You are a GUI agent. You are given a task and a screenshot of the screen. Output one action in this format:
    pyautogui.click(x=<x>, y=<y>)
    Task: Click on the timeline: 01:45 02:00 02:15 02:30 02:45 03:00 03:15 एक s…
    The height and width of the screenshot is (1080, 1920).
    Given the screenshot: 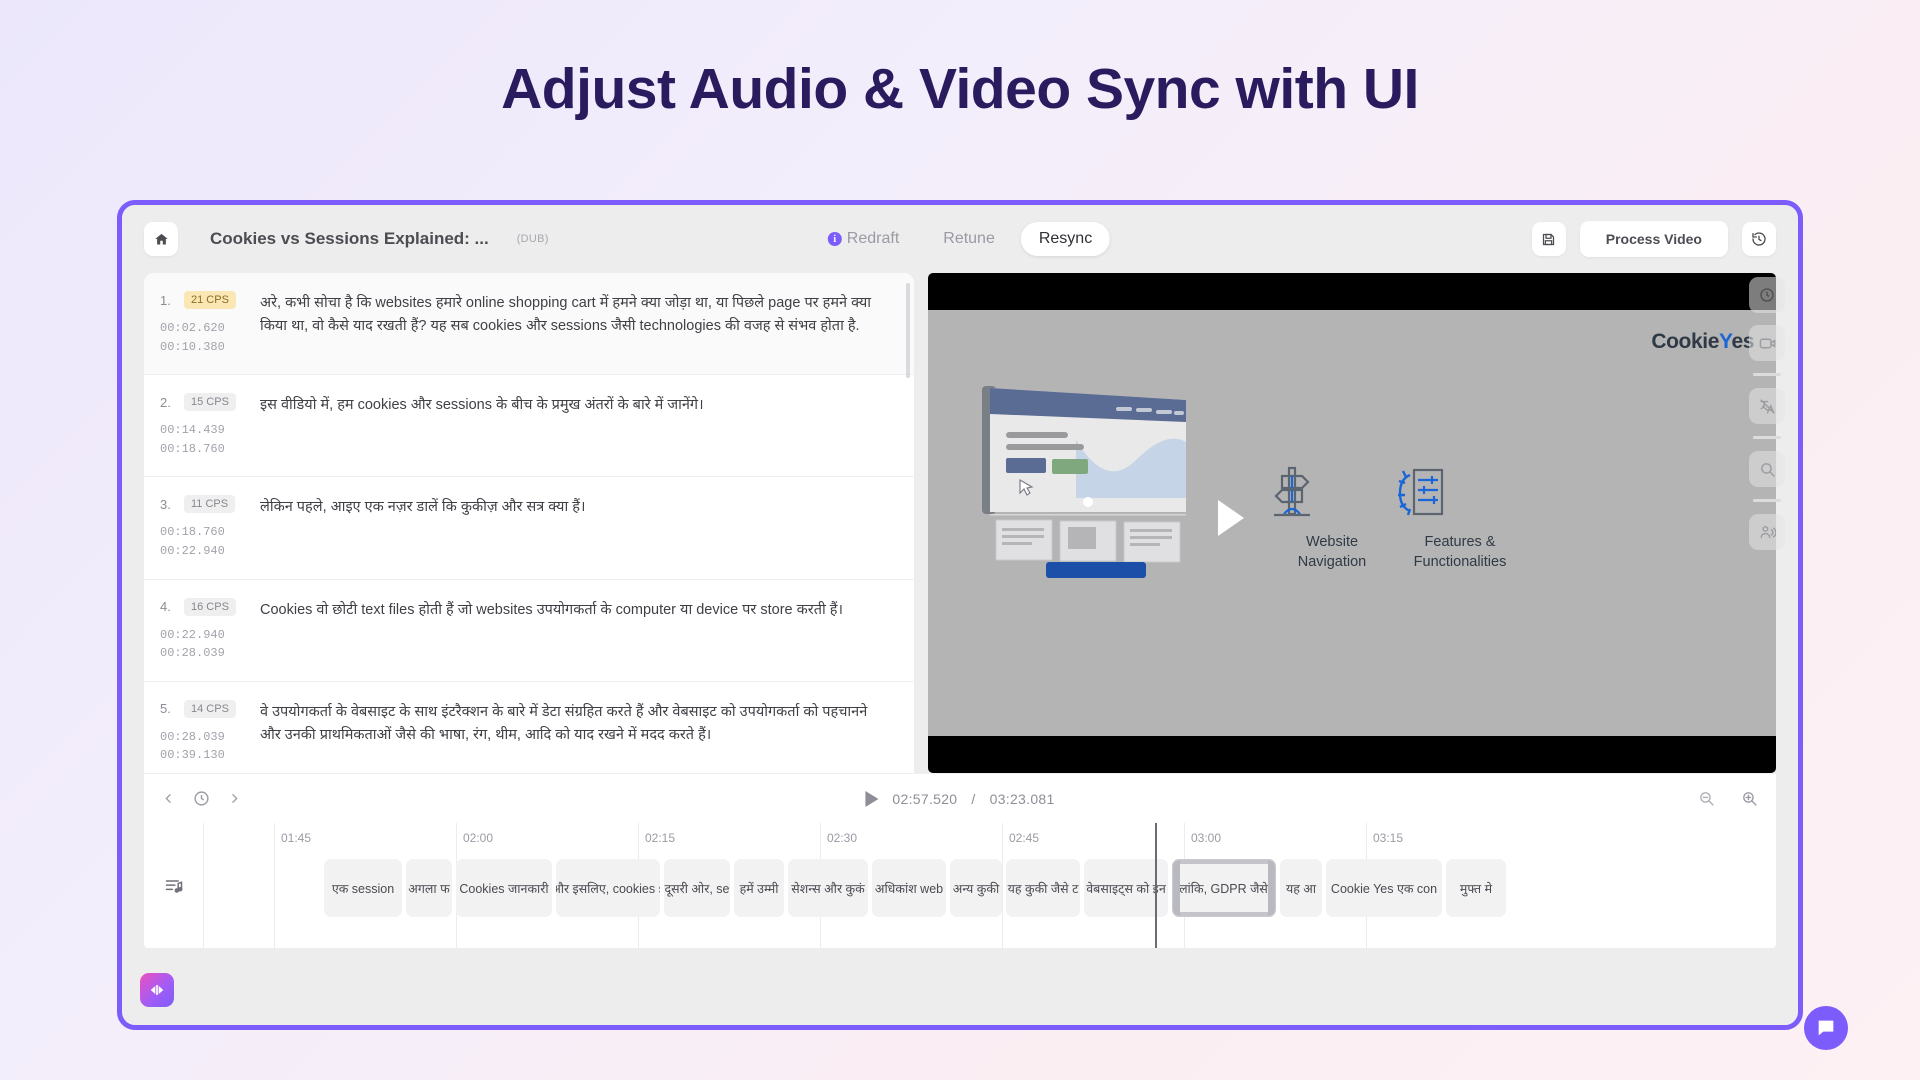 What is the action you would take?
    pyautogui.click(x=960, y=885)
    